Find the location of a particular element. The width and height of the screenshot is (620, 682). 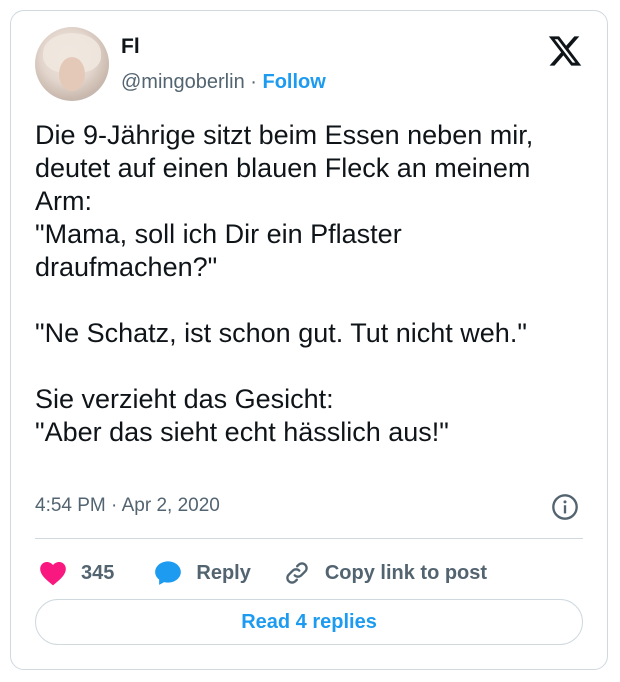

speech-bubble-icon is located at coordinates (168, 573).